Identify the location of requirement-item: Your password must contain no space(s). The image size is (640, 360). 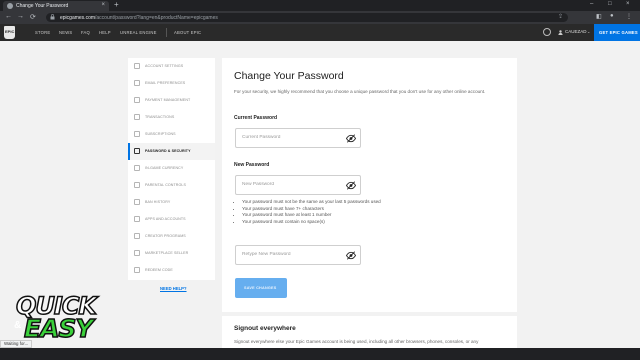
(312, 222).